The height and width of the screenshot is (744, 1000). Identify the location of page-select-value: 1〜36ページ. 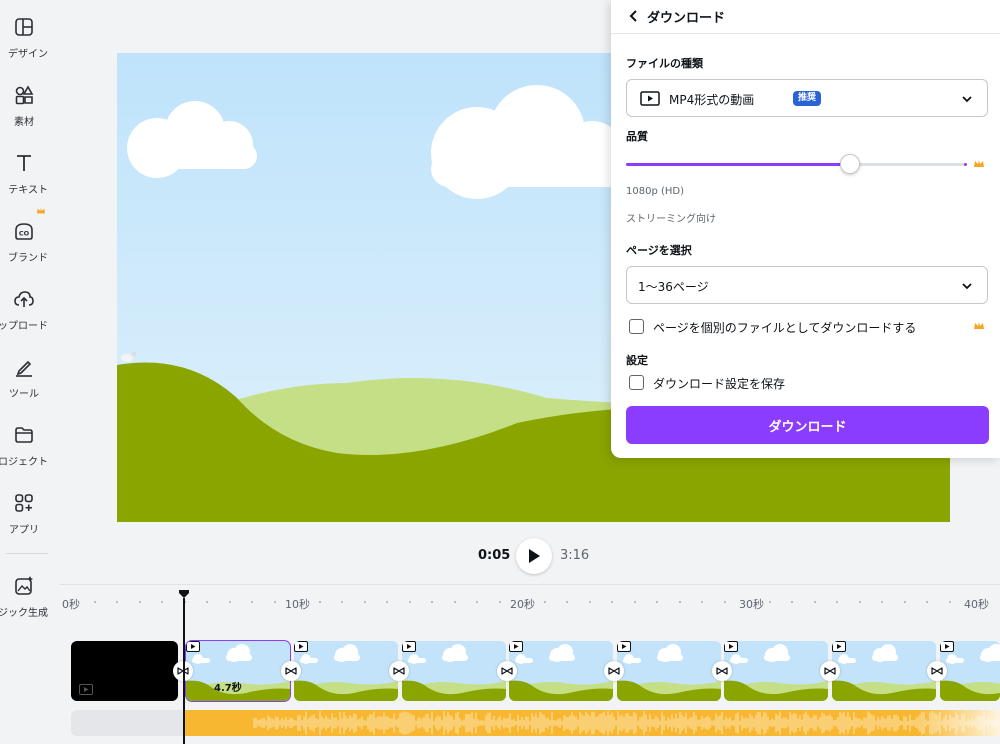
(673, 287).